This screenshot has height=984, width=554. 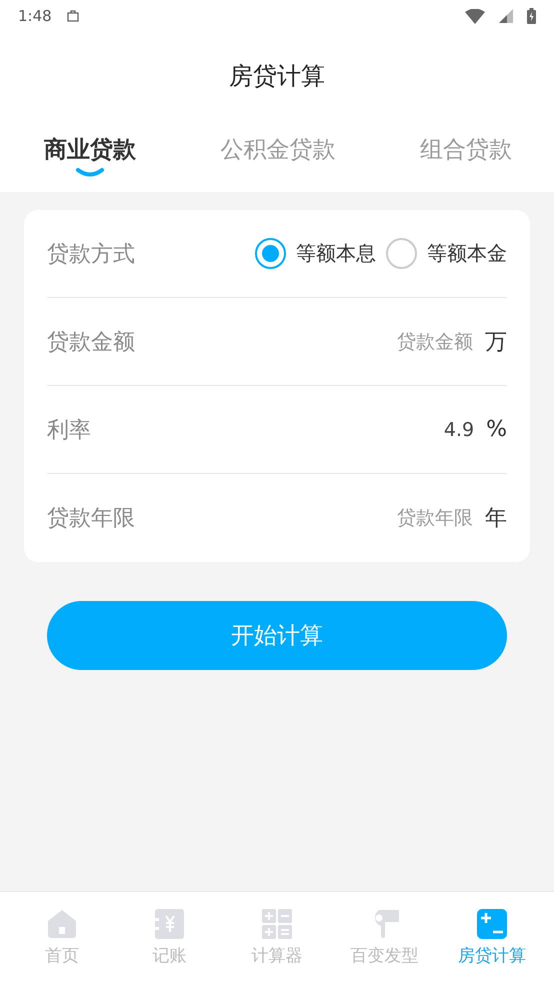 What do you see at coordinates (496, 342) in the screenshot?
I see `unit-label: 万` at bounding box center [496, 342].